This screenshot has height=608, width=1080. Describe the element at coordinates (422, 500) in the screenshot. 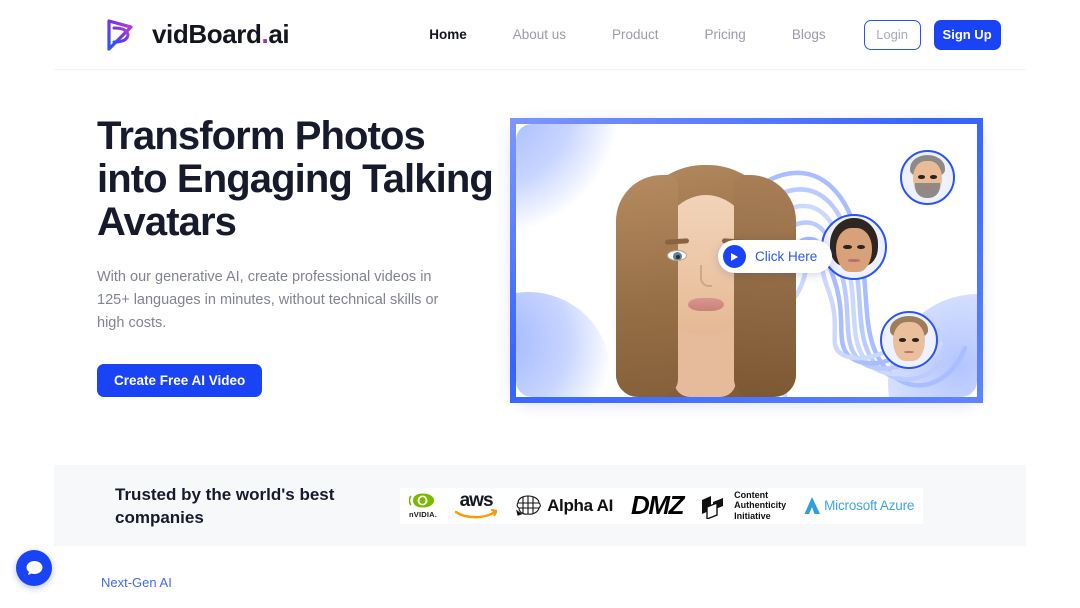

I see `nvidia-eye-icon` at that location.